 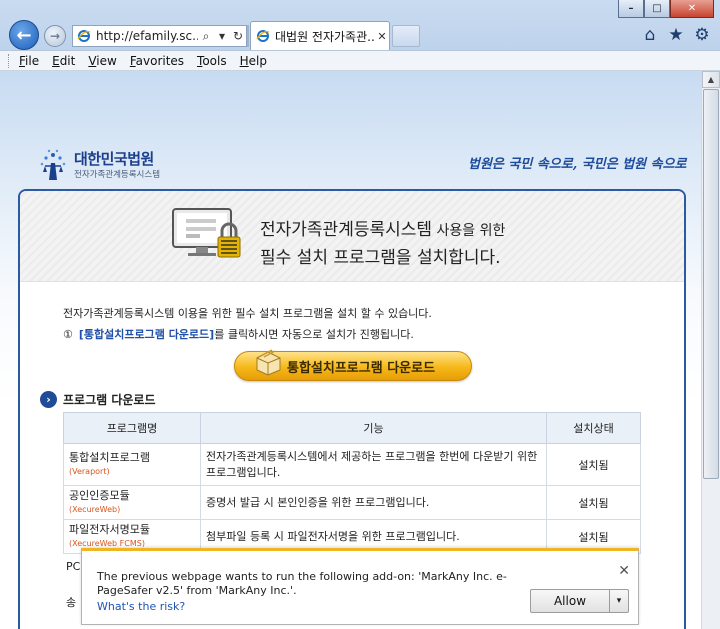 I want to click on program-name: 공인인증모듈, so click(x=99, y=495).